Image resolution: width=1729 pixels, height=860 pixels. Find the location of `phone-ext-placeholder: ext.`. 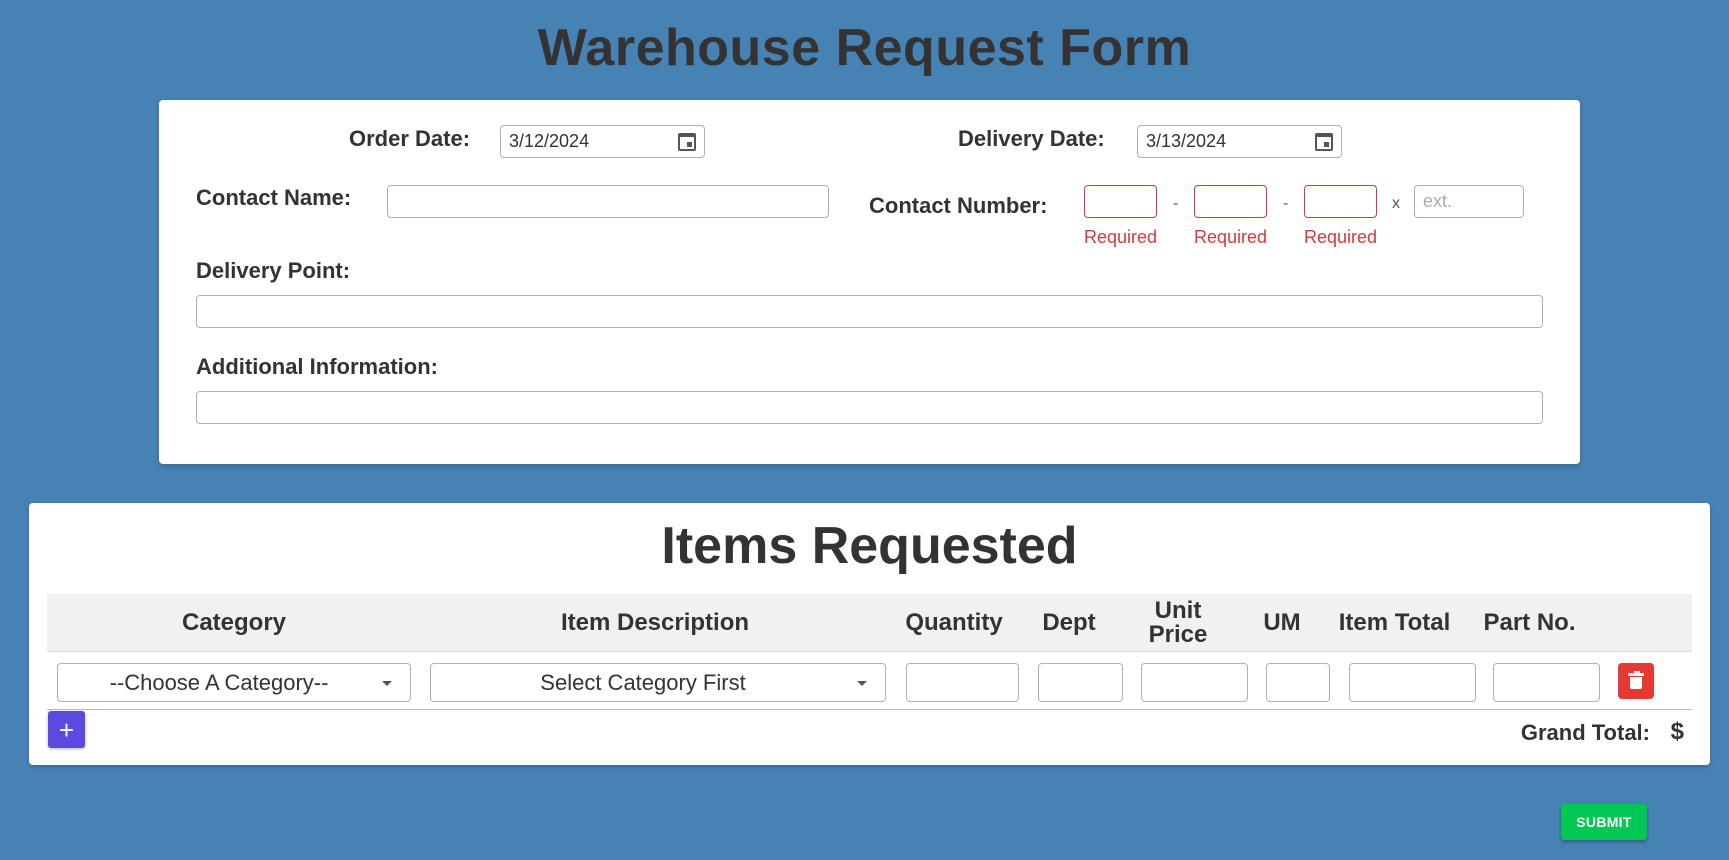

phone-ext-placeholder: ext. is located at coordinates (1438, 201).